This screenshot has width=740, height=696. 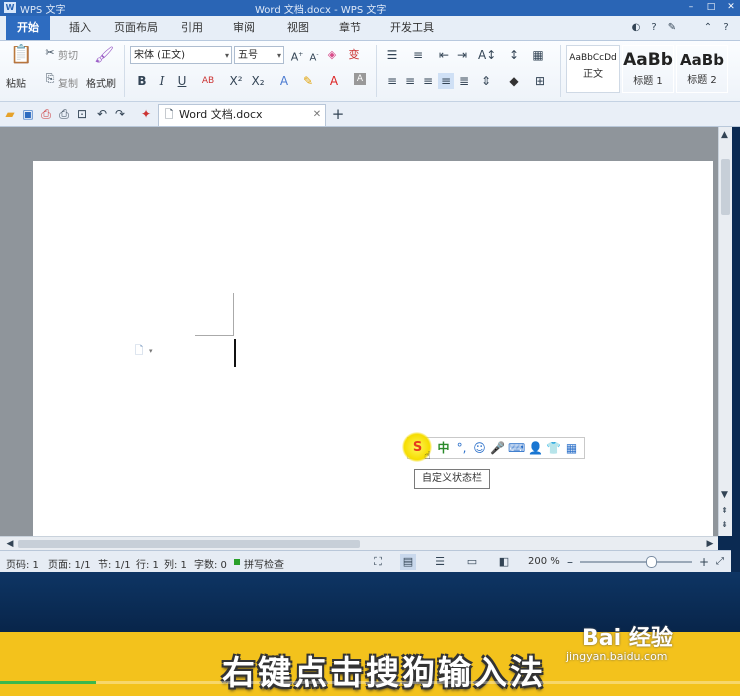 What do you see at coordinates (175, 563) in the screenshot?
I see `status-col: 列: 1` at bounding box center [175, 563].